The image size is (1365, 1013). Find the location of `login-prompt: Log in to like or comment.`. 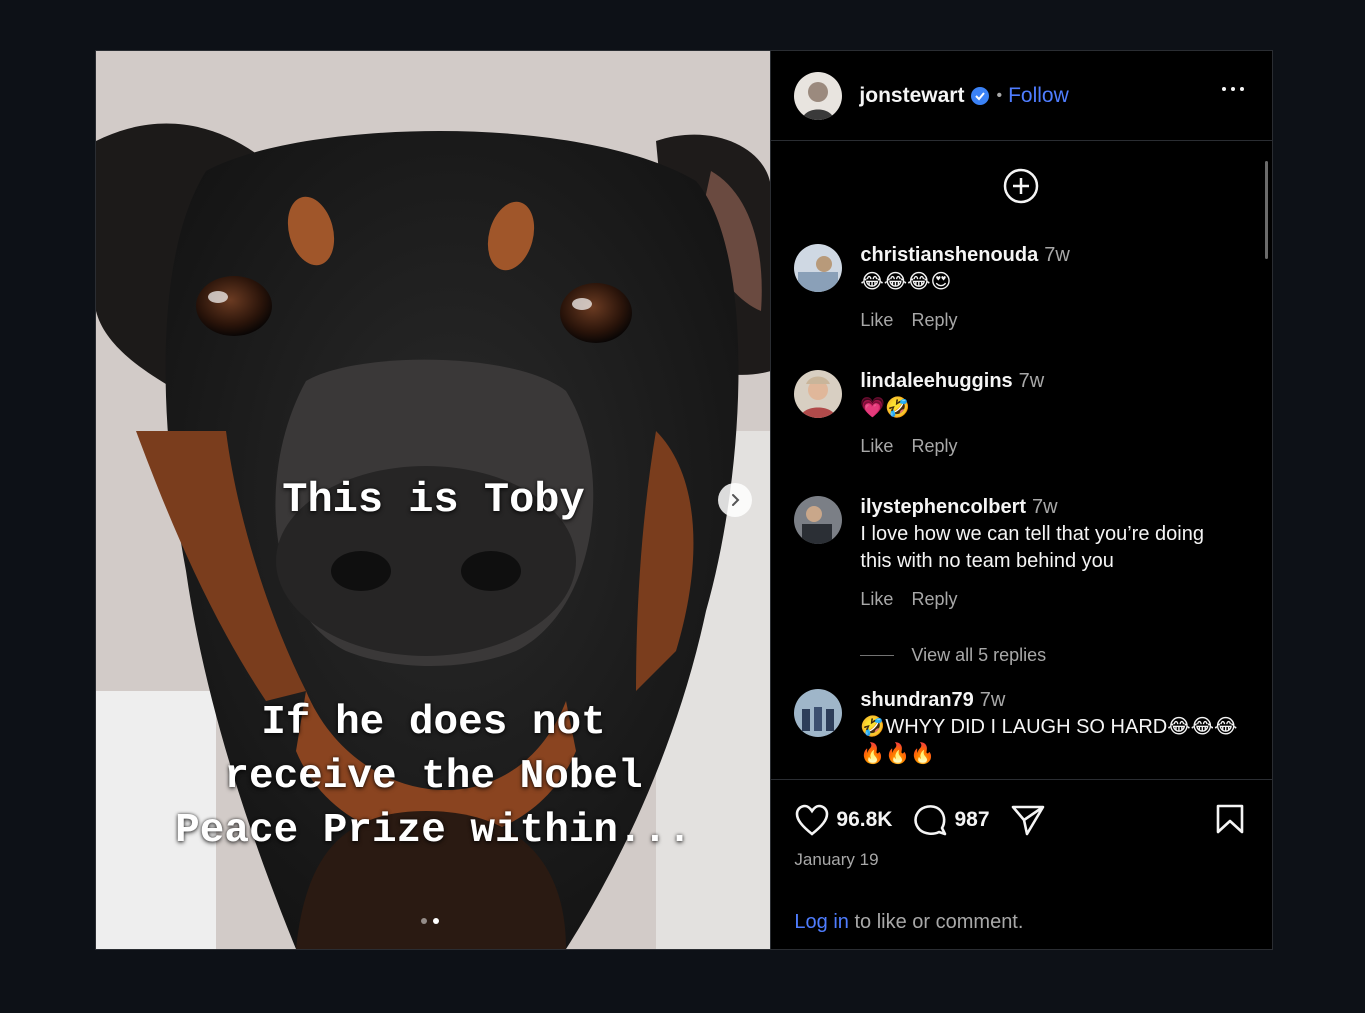

login-prompt: Log in to like or comment. is located at coordinates (908, 922).